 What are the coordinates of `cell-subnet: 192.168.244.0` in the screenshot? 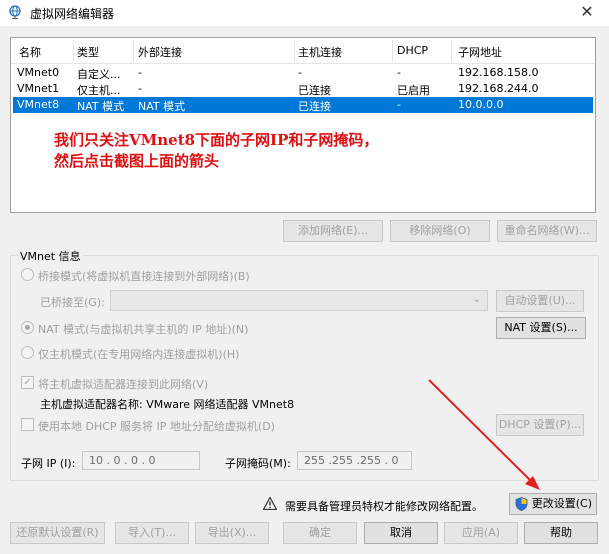 It's located at (498, 88).